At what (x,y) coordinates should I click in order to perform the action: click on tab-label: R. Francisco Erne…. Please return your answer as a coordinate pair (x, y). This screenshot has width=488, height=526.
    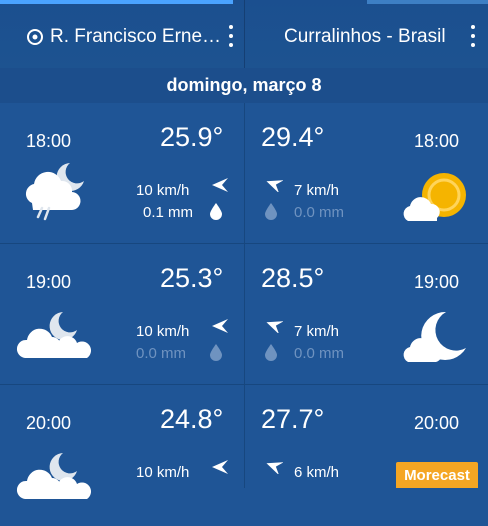
    Looking at the image, I should click on (136, 36).